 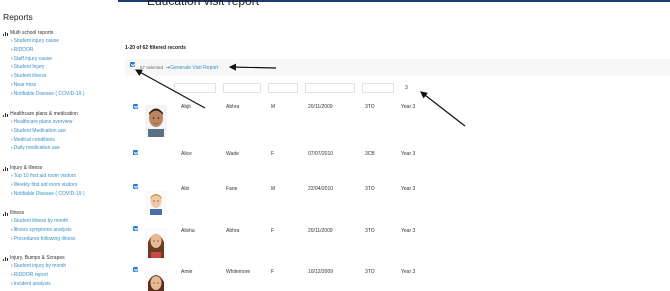 What do you see at coordinates (60, 239) in the screenshot?
I see `sidebar-item-procedures-following-illness: ›Procedures following illness` at bounding box center [60, 239].